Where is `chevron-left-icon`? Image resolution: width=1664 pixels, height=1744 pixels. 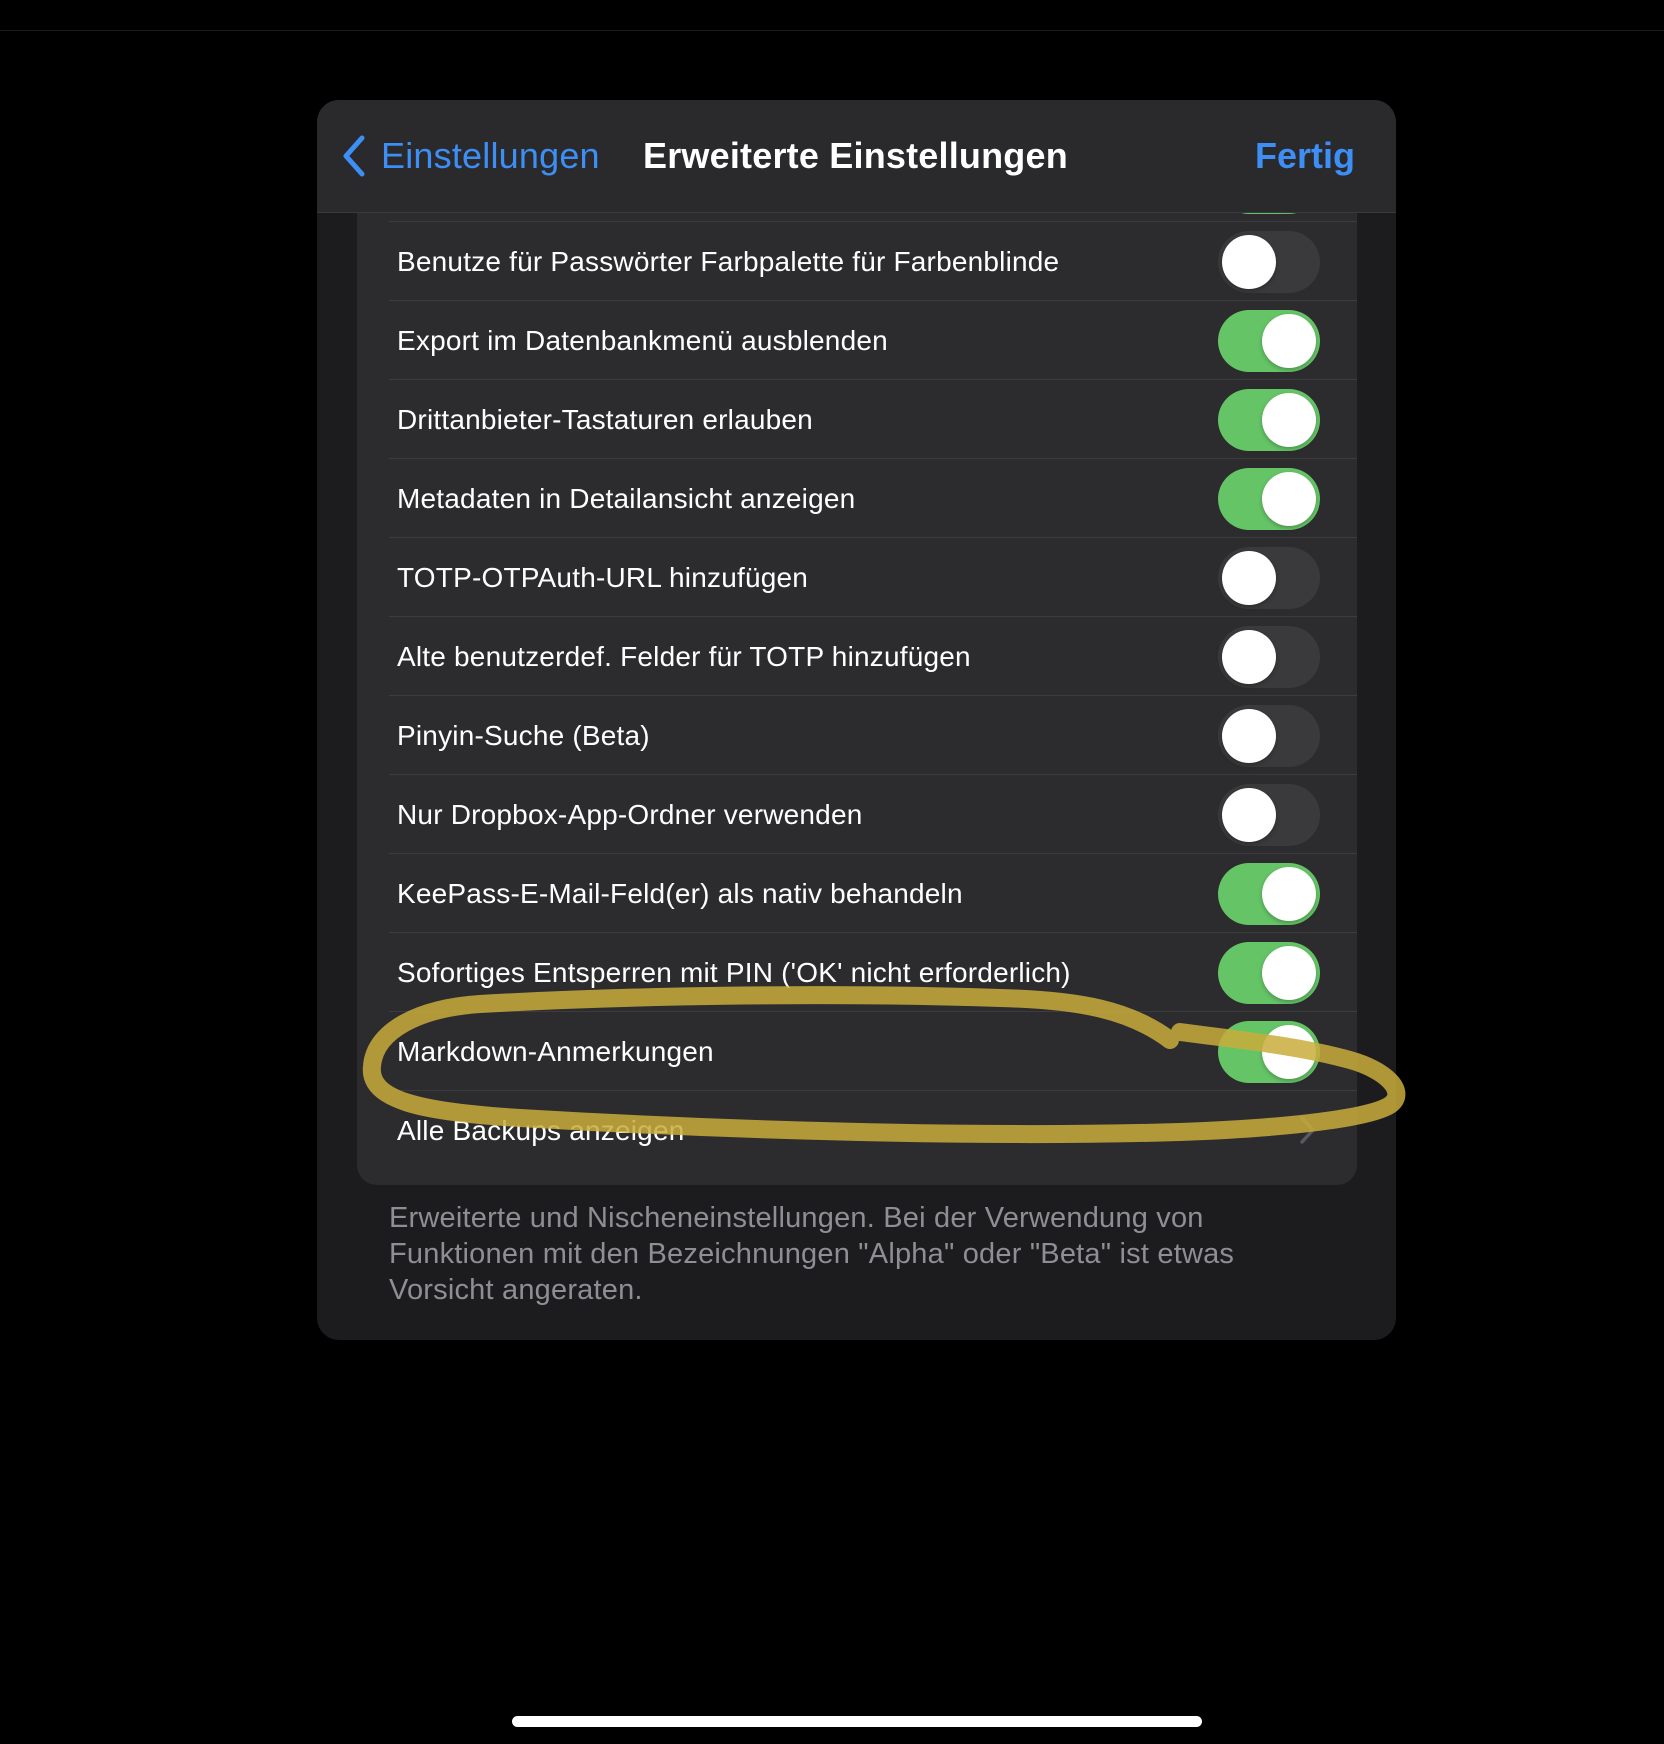
chevron-left-icon is located at coordinates (354, 156).